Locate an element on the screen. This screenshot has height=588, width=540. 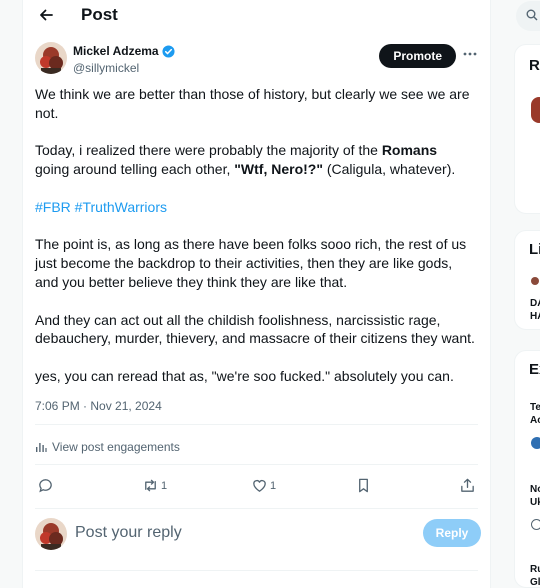
post-timestamp: 7:06 PM · Nov 21, 2024 is located at coordinates (98, 406).